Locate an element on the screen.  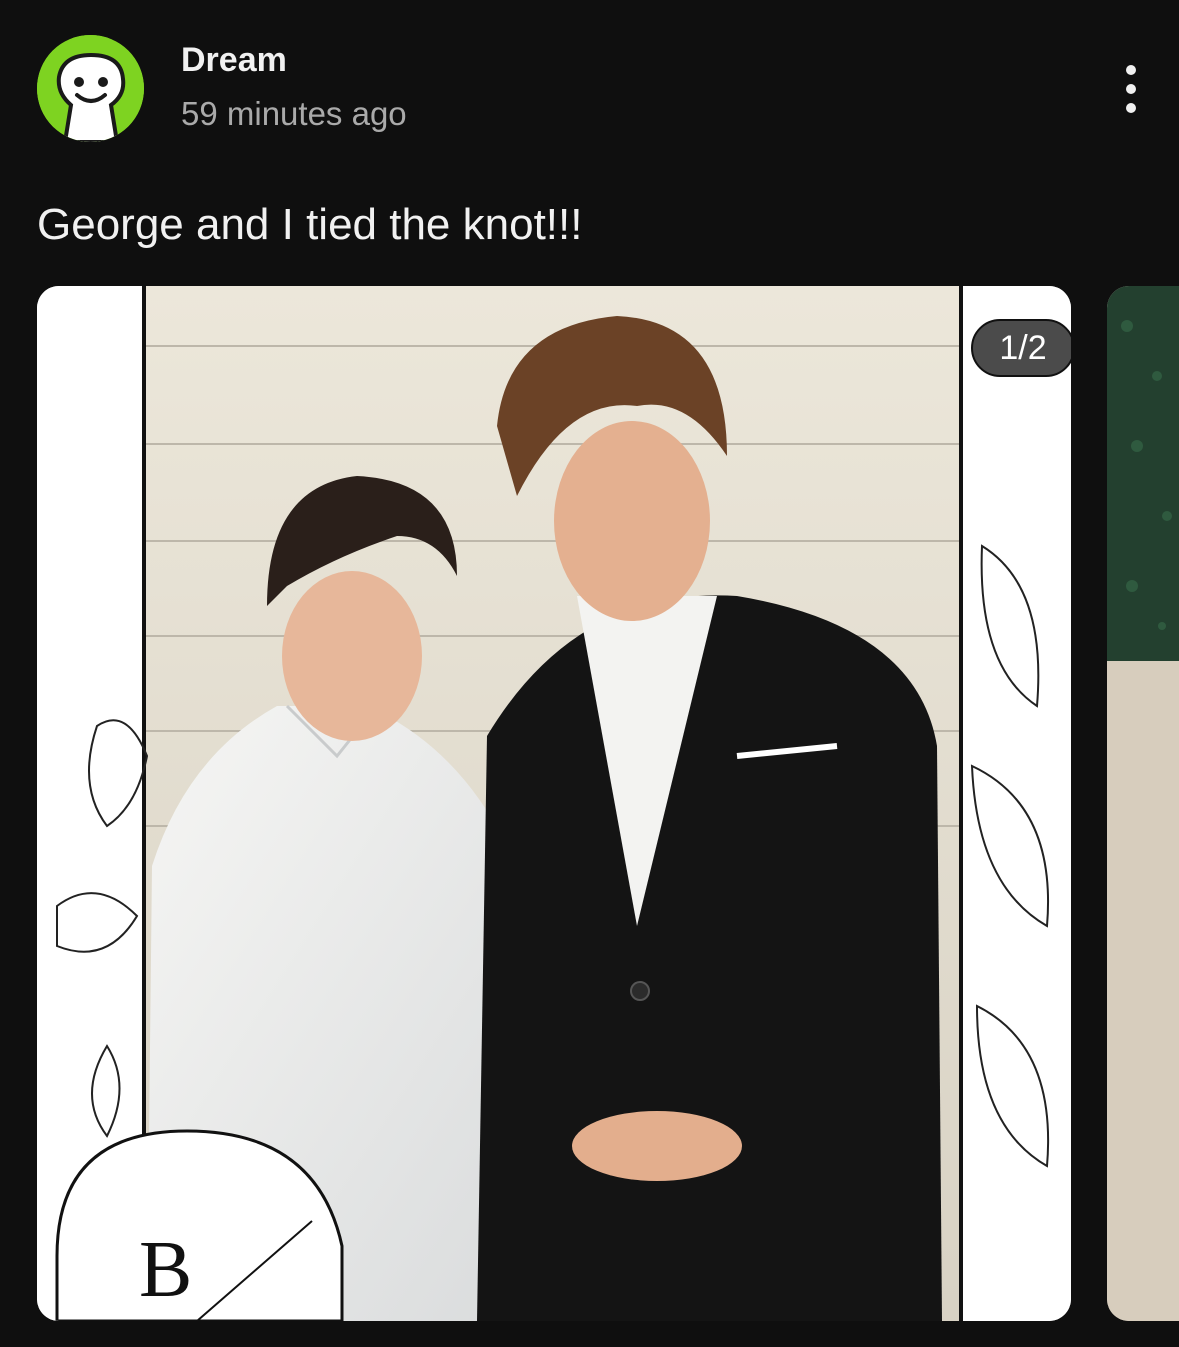
next-photo-preview is located at coordinates (1143, 803).